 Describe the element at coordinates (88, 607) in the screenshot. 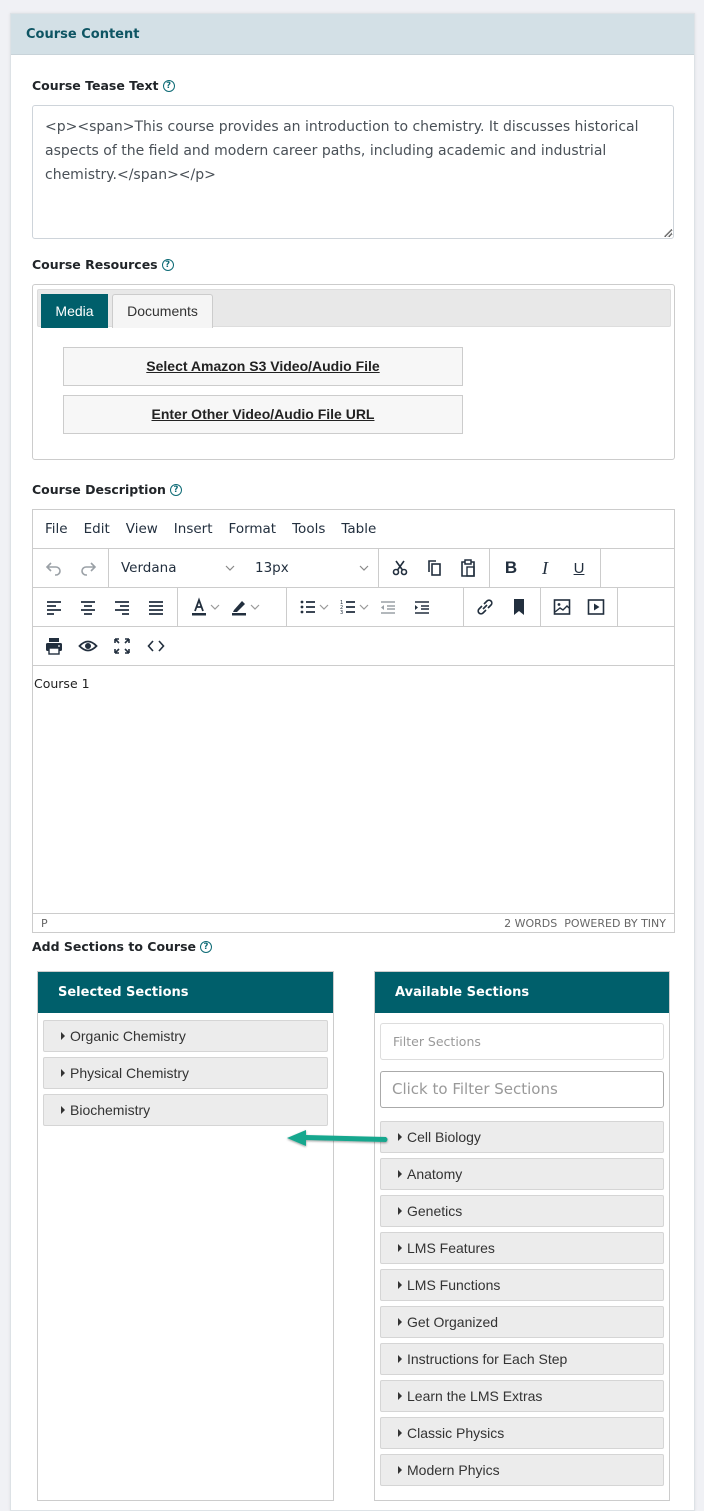

I see `align-center-icon` at that location.